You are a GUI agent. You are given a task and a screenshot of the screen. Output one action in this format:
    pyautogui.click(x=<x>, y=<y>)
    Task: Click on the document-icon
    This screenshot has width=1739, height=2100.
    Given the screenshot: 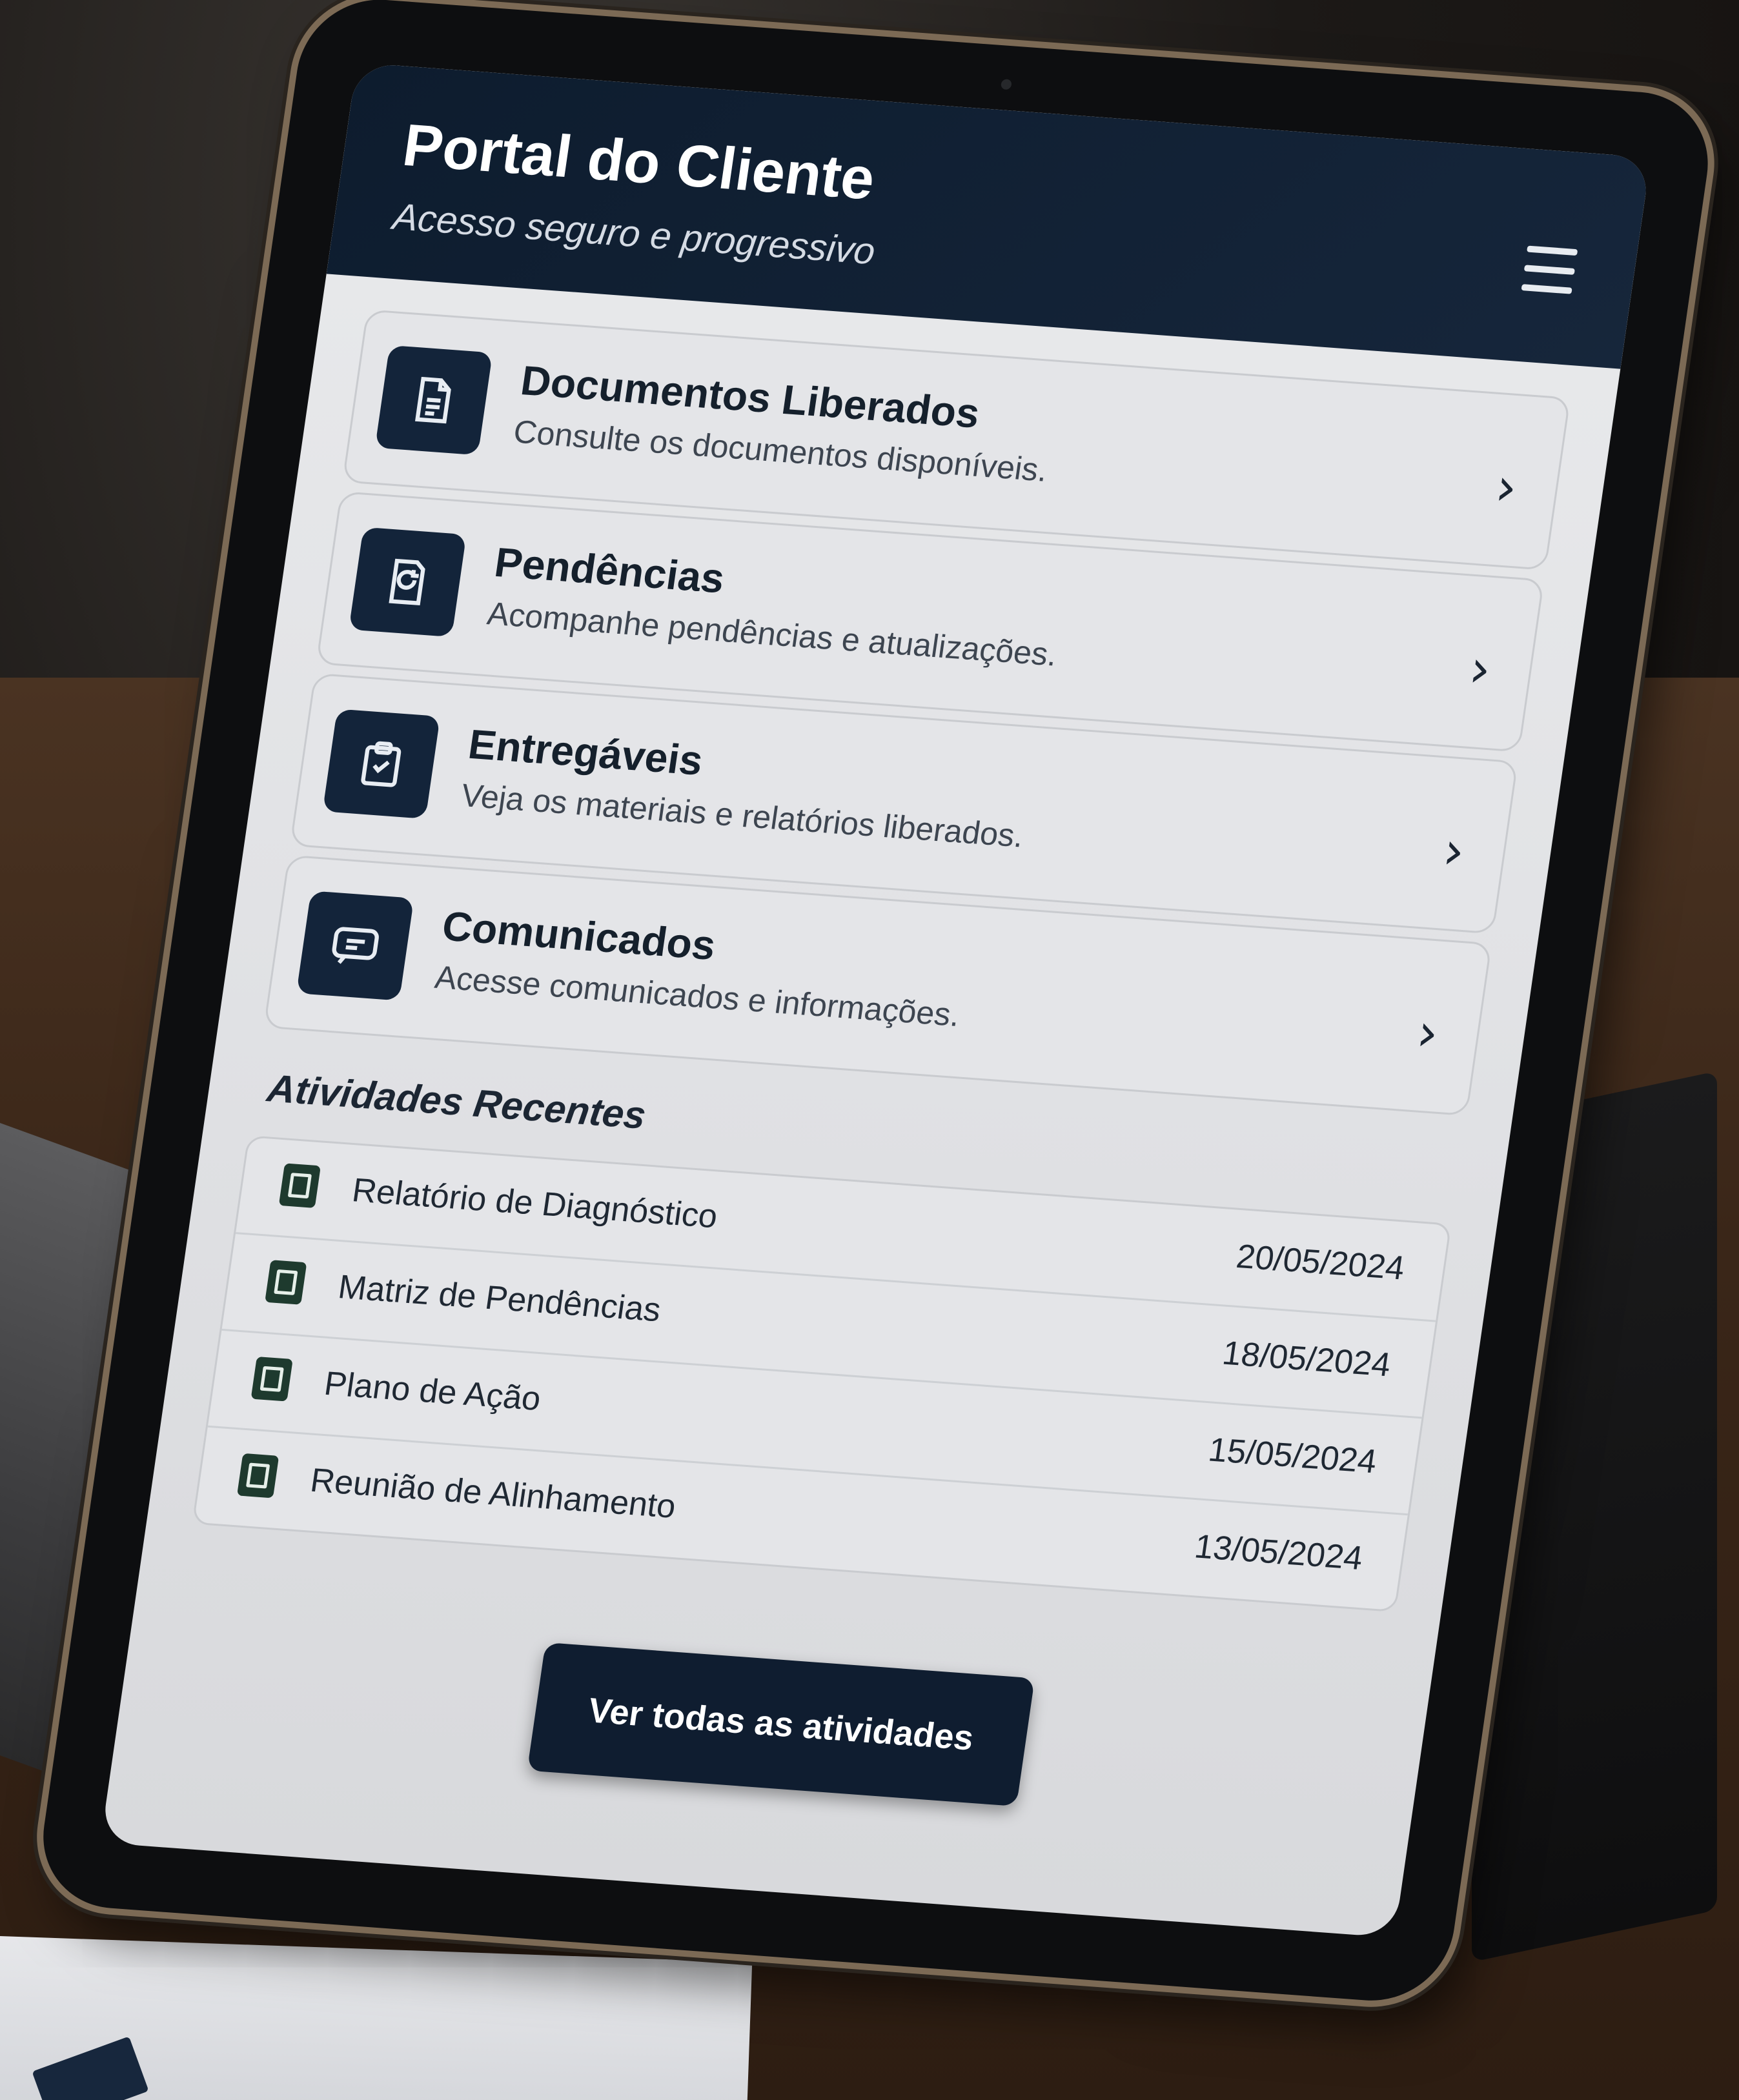 What is the action you would take?
    pyautogui.click(x=434, y=400)
    